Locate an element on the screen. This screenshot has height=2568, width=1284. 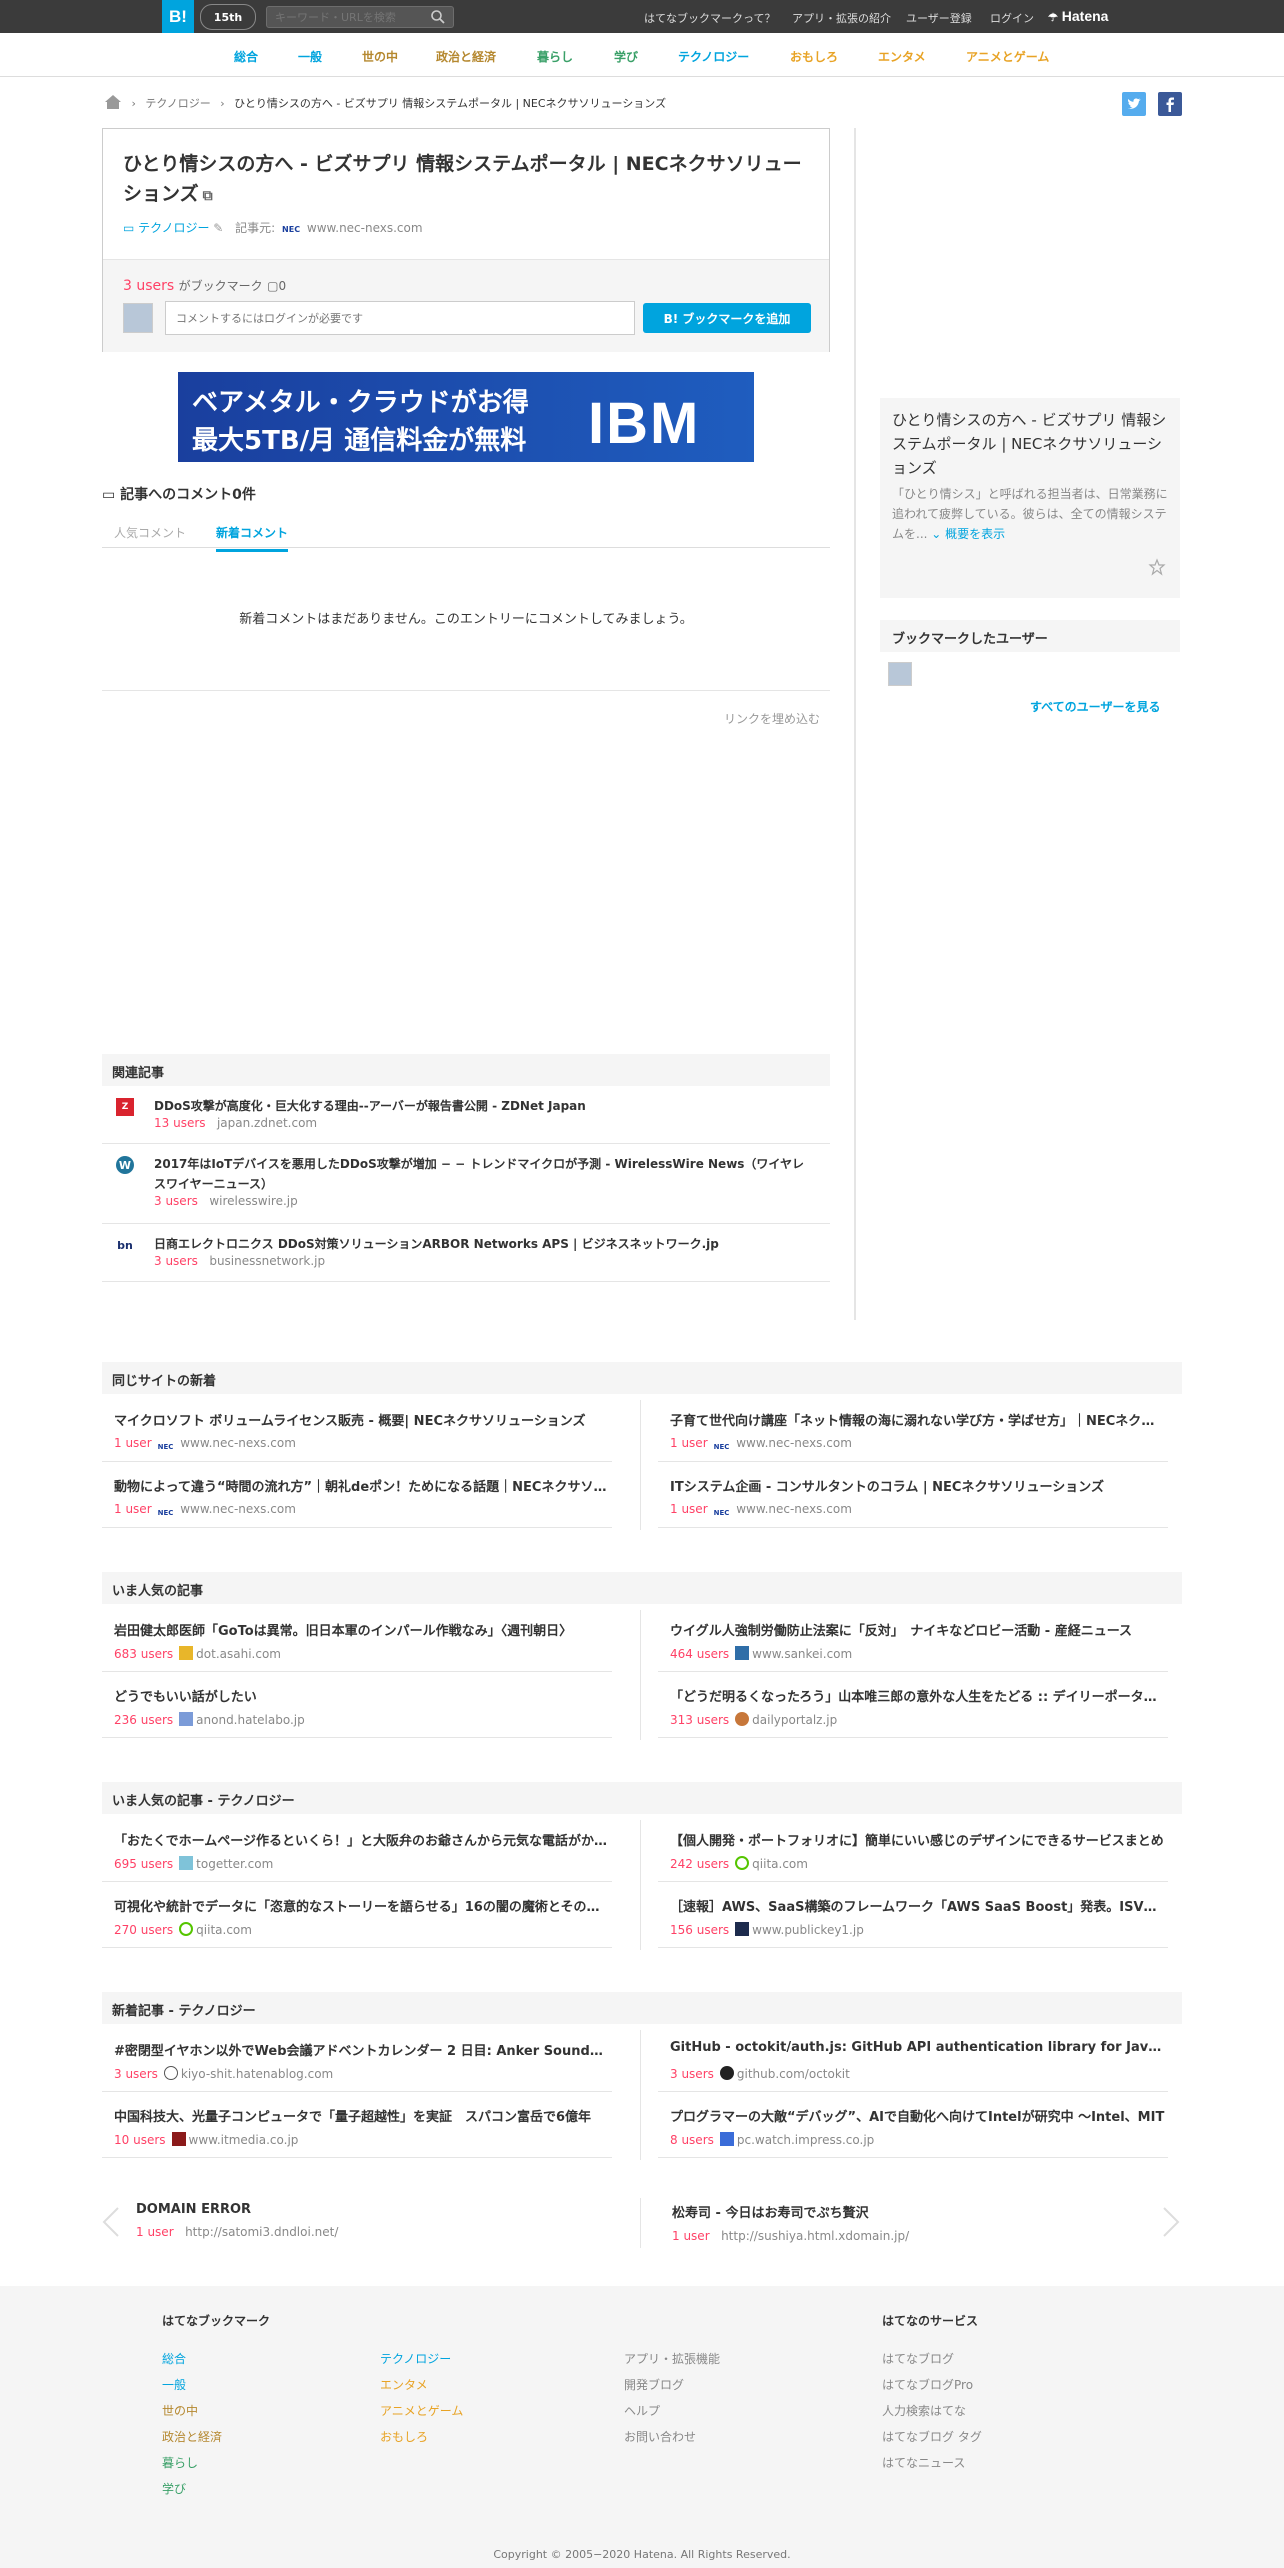
cat-entertainment: エンタメ is located at coordinates (902, 56).